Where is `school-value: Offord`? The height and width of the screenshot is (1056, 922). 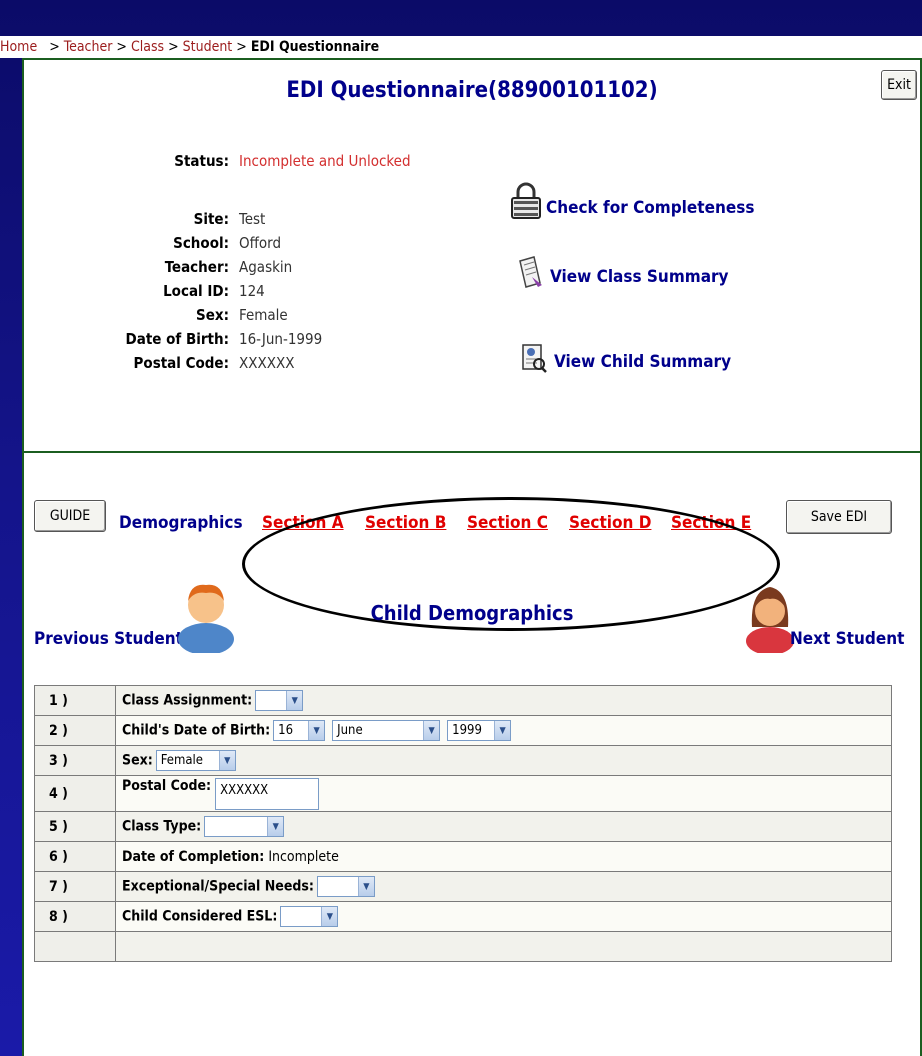 school-value: Offord is located at coordinates (260, 243).